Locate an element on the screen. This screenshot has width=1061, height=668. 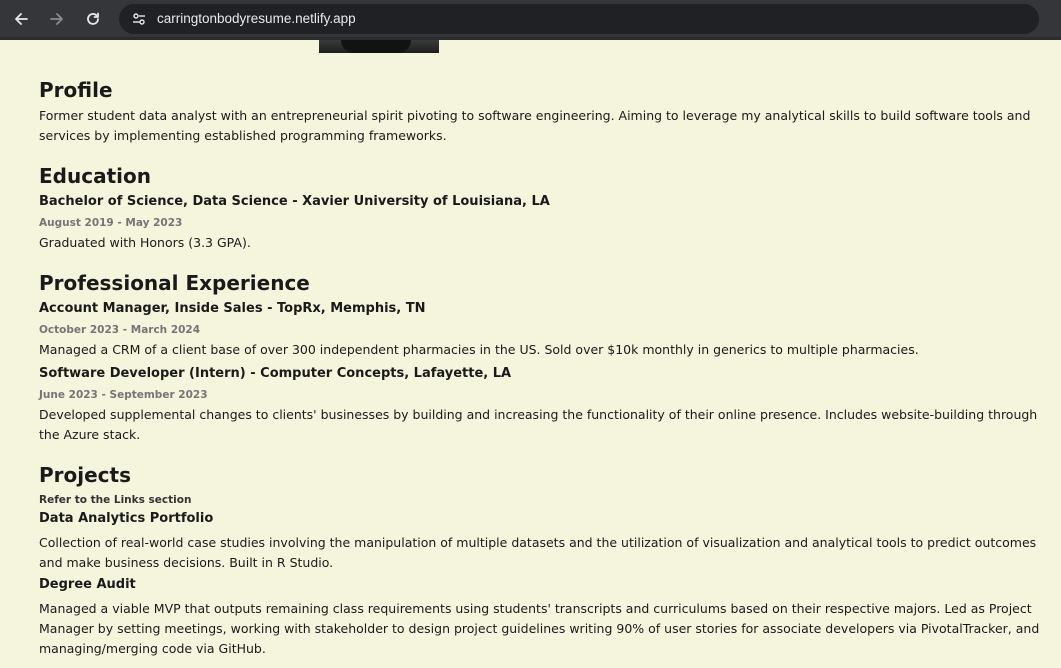
entry-dates: June 2023 - September 2023 is located at coordinates (123, 395).